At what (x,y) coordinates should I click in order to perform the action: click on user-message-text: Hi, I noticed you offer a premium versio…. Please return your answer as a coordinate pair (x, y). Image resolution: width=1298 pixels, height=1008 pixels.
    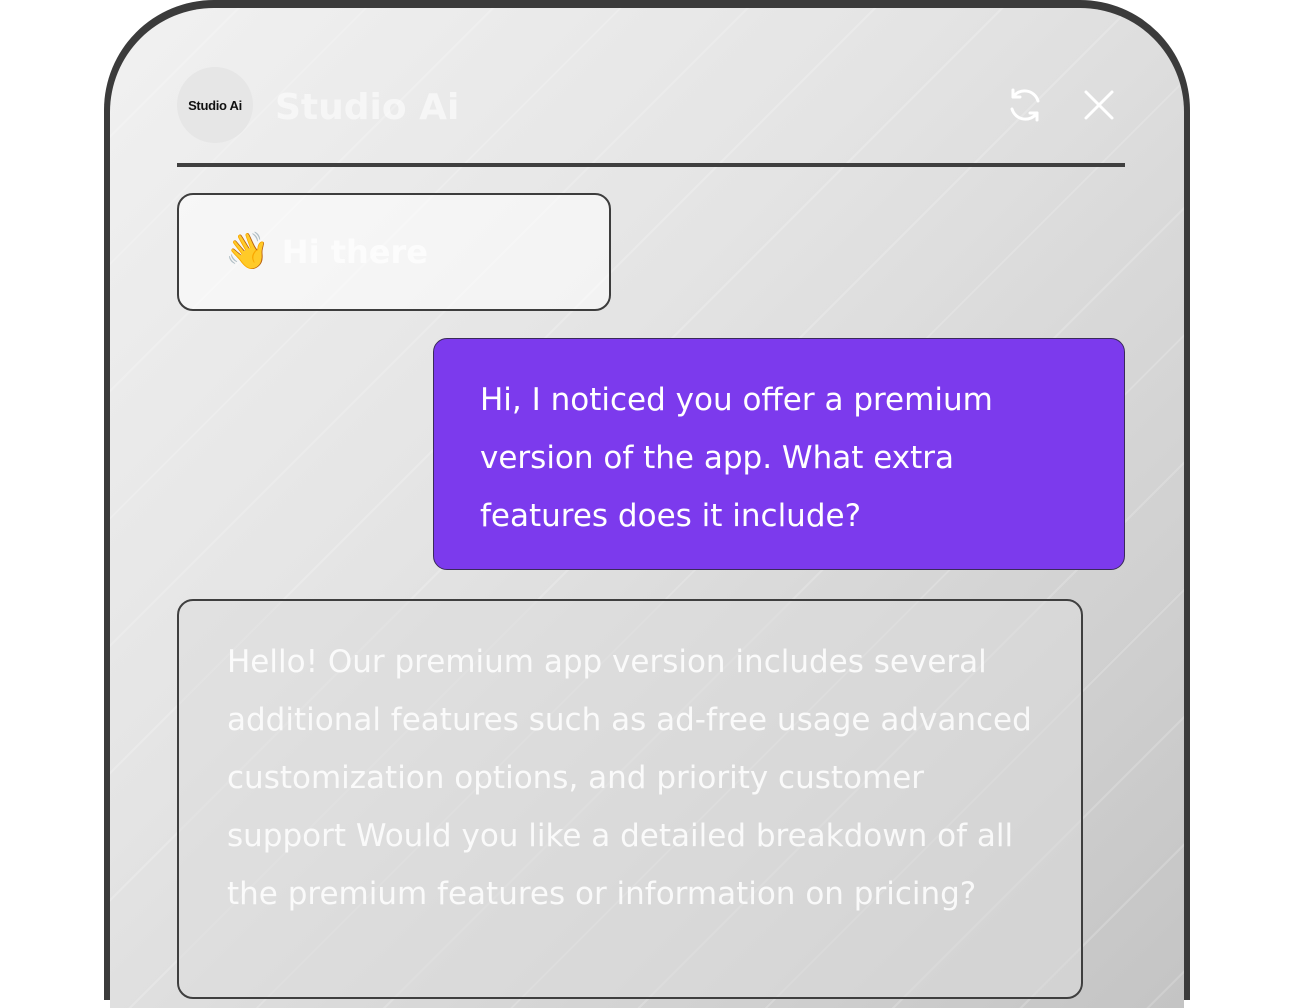
    Looking at the image, I should click on (736, 458).